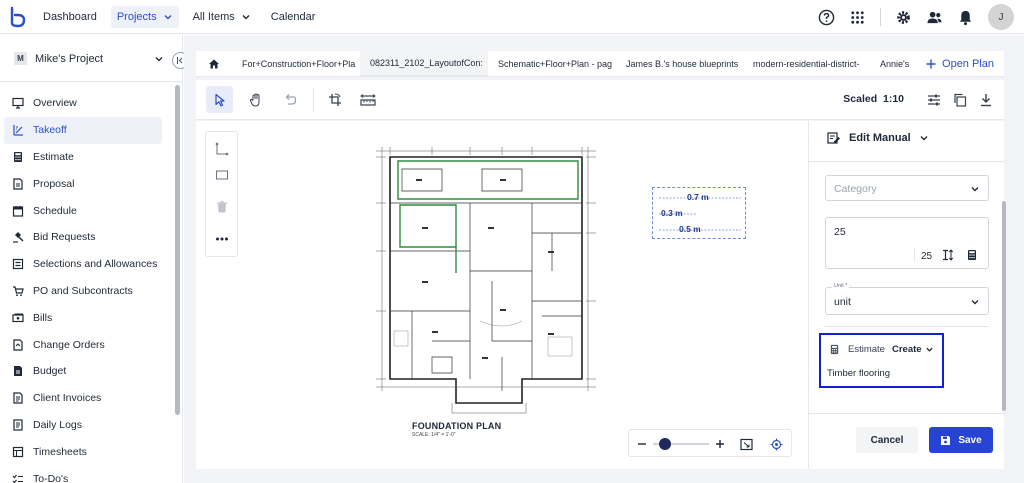  I want to click on sidebar-item-todos: To-Do's, so click(83, 474).